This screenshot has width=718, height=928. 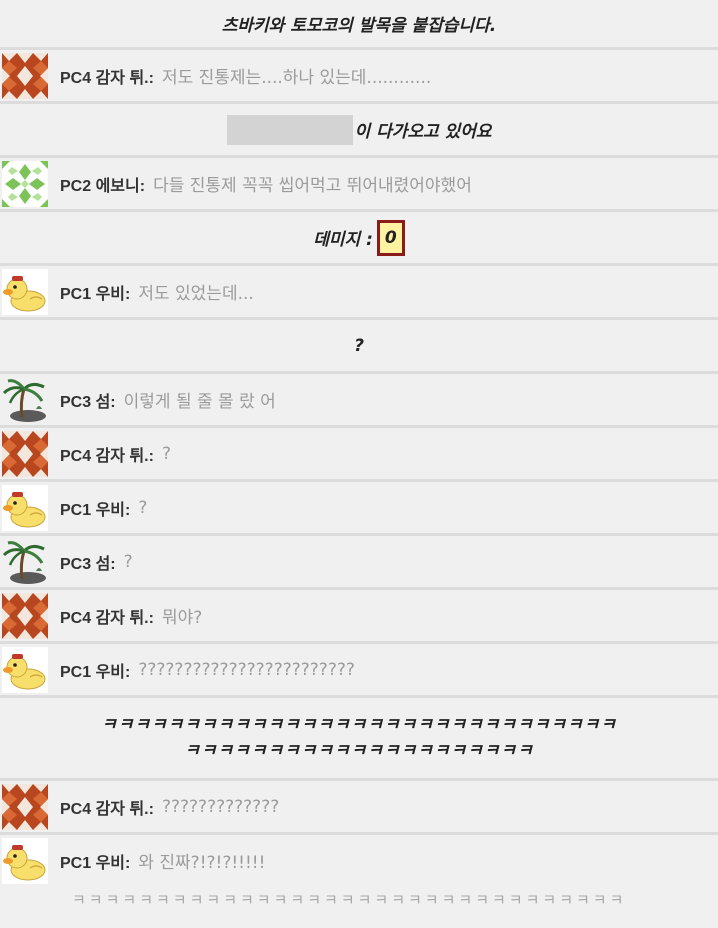 I want to click on system-damage: 데미지 : 0, so click(x=359, y=237).